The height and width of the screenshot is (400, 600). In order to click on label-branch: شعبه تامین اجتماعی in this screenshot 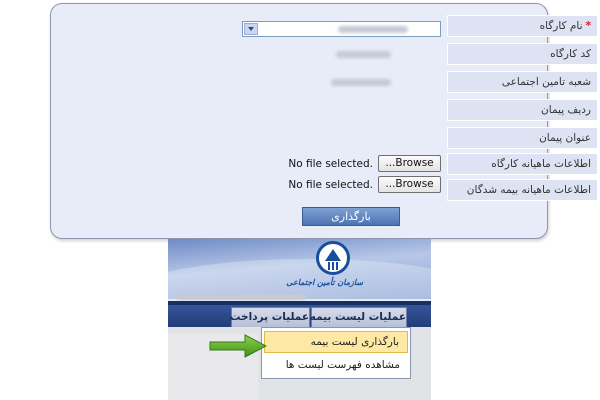, I will do `click(522, 82)`.